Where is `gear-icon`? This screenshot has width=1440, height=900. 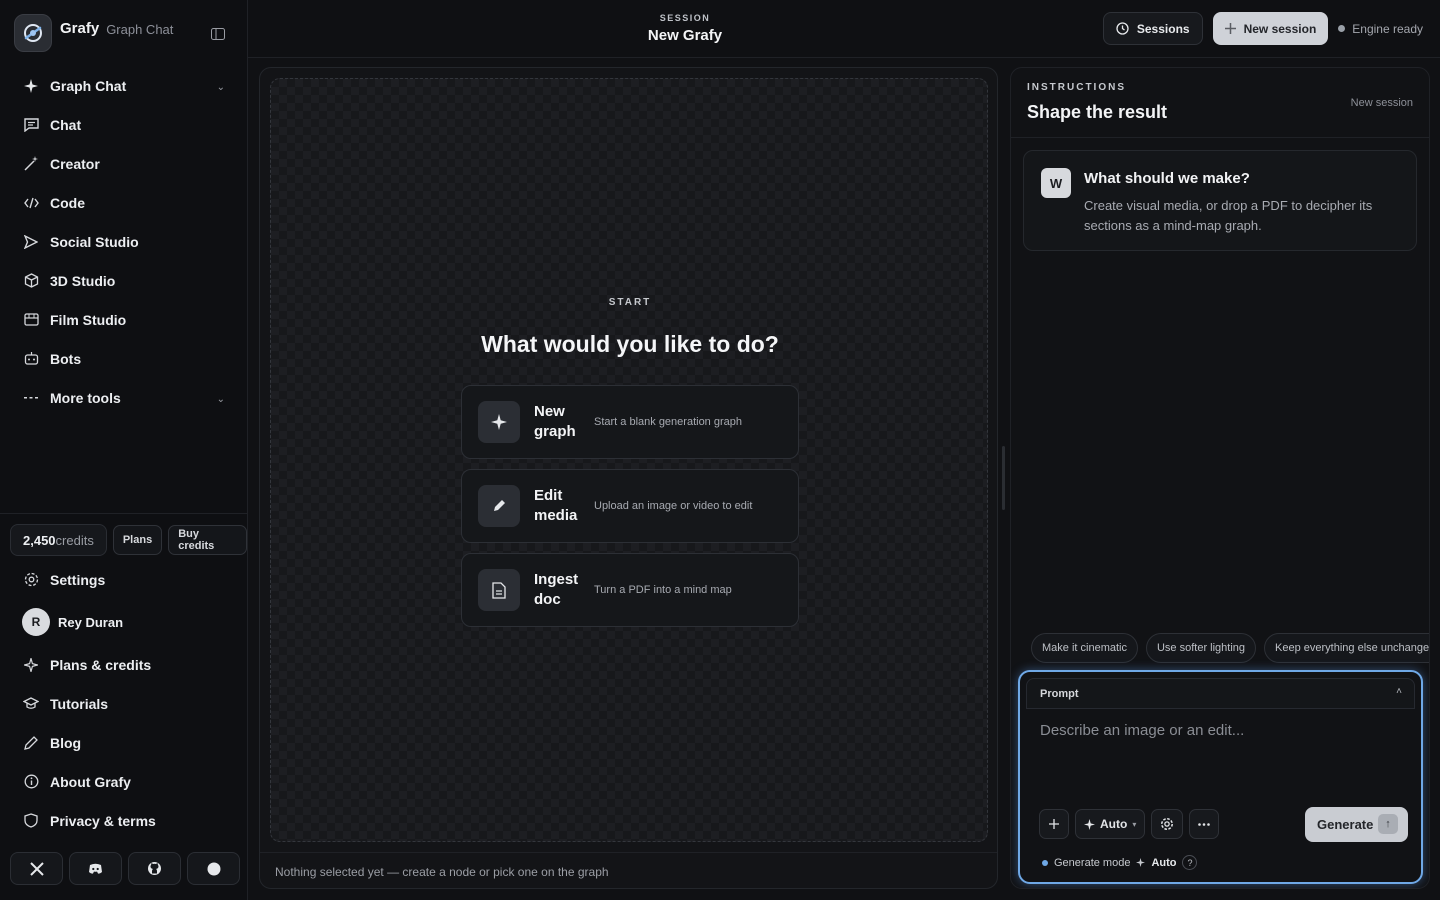
gear-icon is located at coordinates (1167, 824).